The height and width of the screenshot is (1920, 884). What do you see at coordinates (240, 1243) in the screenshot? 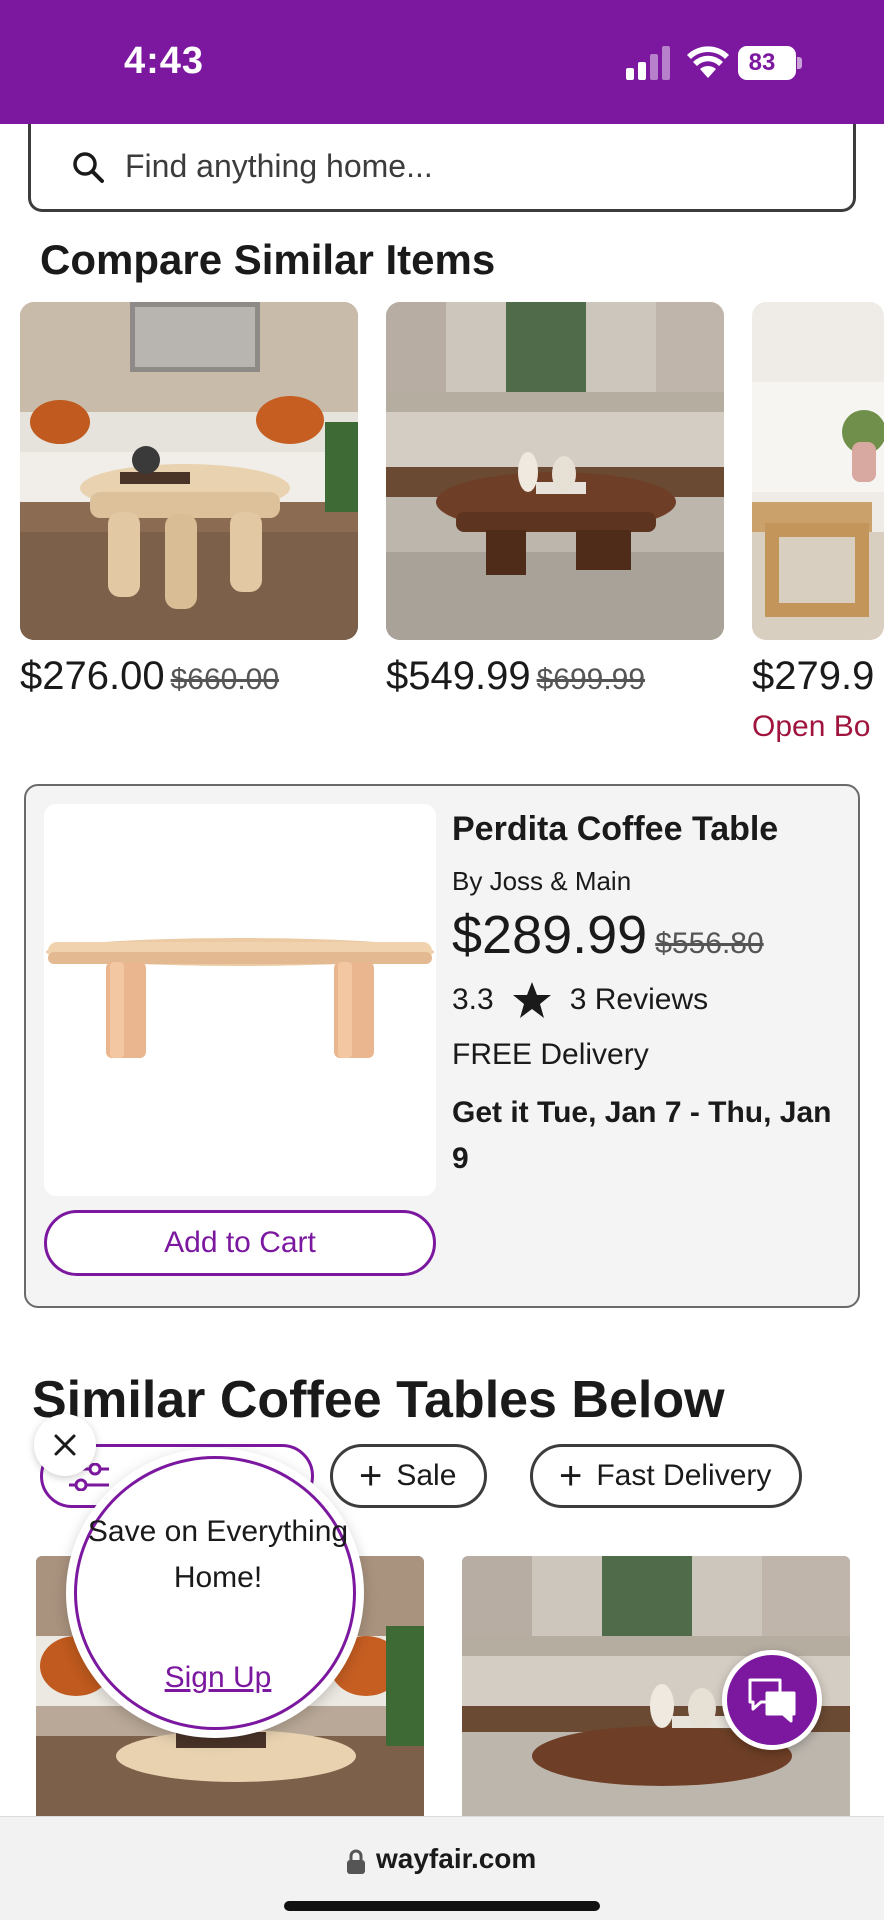
I see `add-to-cart-button: Add to Cart` at bounding box center [240, 1243].